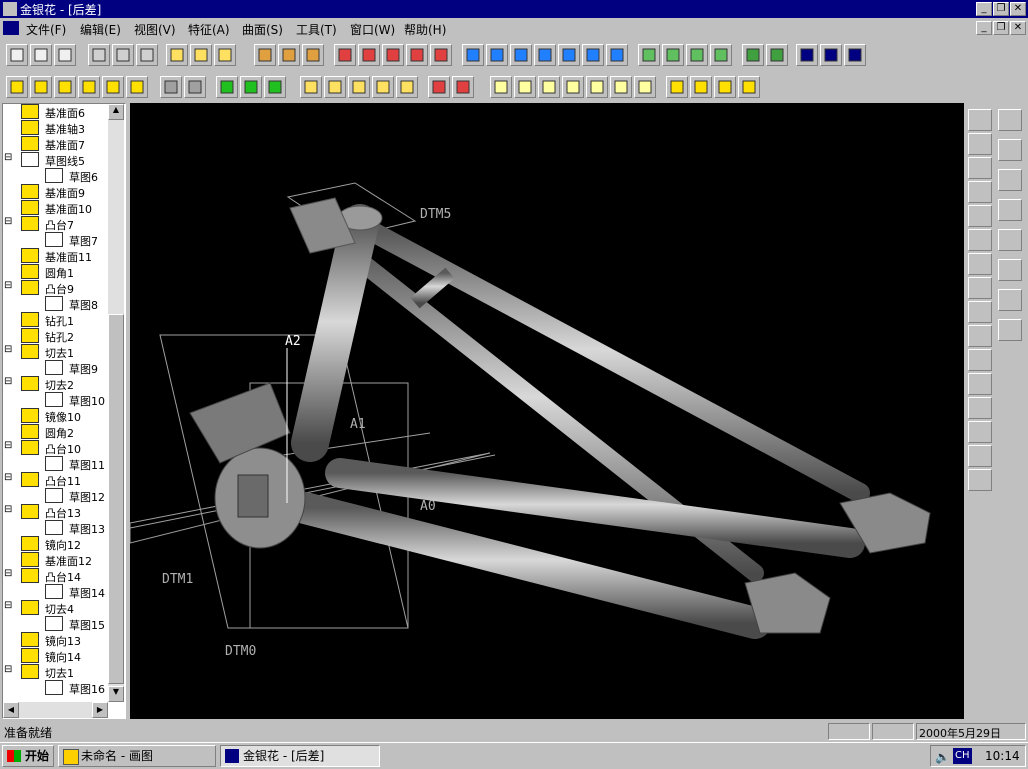 The image size is (1028, 769). Describe the element at coordinates (56, 432) in the screenshot. I see `tree-item: 圆角2` at that location.